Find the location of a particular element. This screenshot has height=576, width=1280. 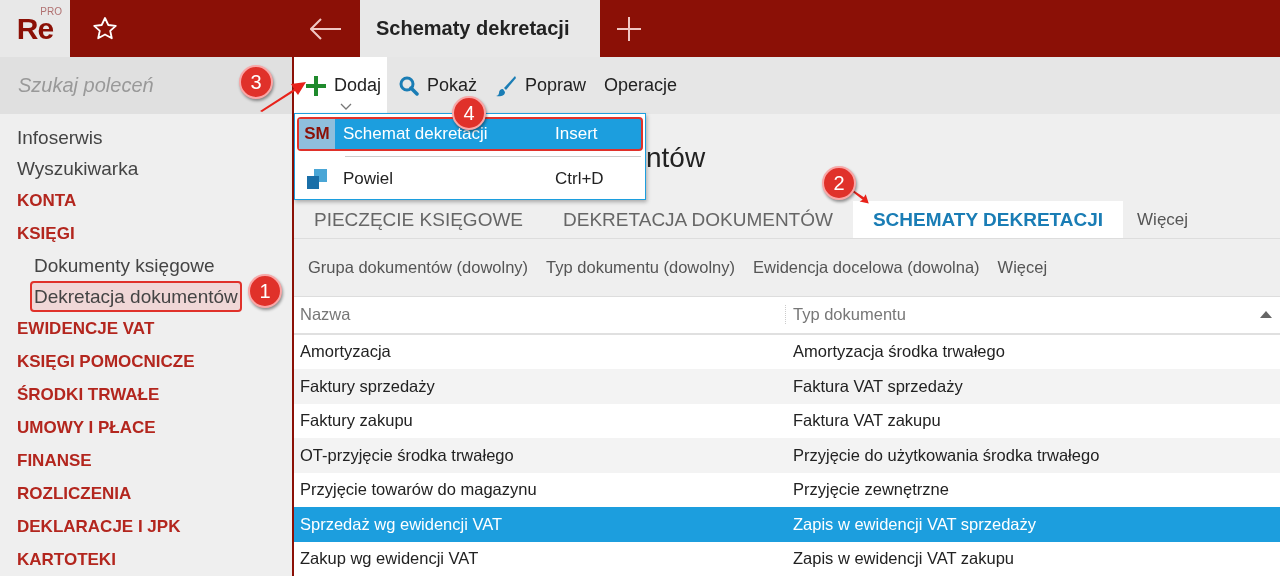

back-arrow-icon is located at coordinates (326, 28).